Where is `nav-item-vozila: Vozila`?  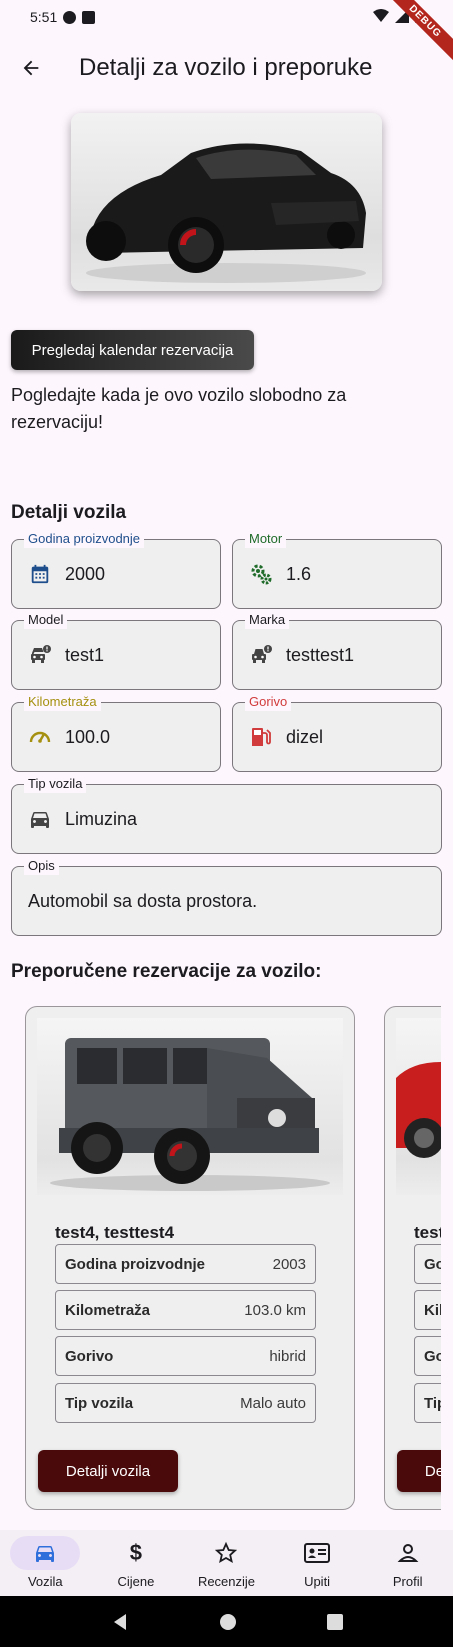 nav-item-vozila: Vozila is located at coordinates (45, 1563).